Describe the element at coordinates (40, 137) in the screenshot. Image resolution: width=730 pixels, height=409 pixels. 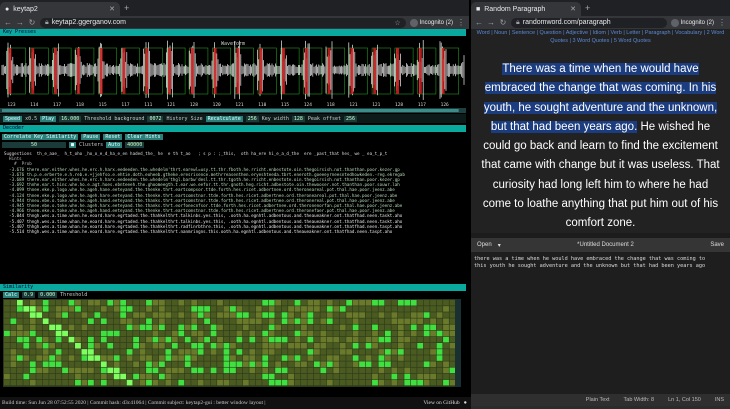
I see `correlate-button: Correlate Key Similarity` at that location.